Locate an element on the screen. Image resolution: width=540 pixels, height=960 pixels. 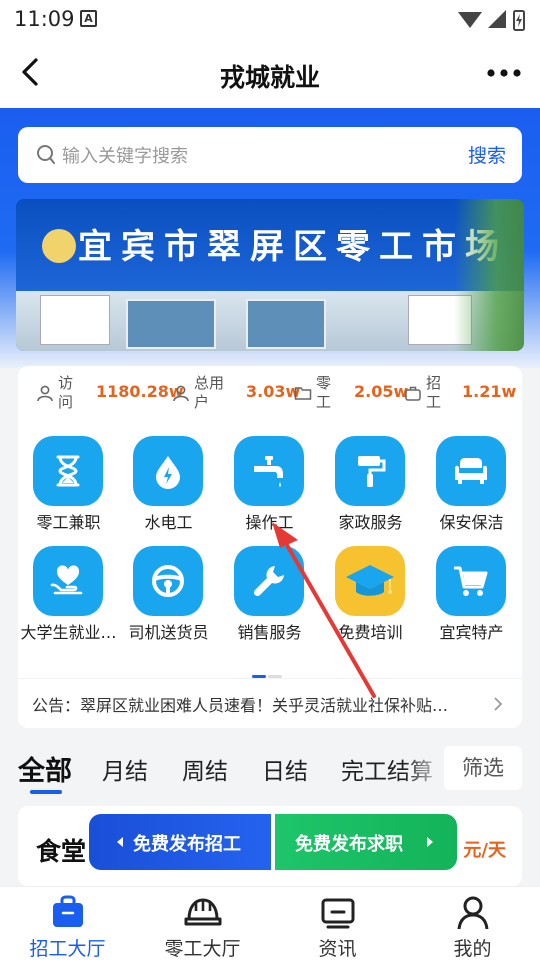
stat-value: 1.21w is located at coordinates (489, 391).